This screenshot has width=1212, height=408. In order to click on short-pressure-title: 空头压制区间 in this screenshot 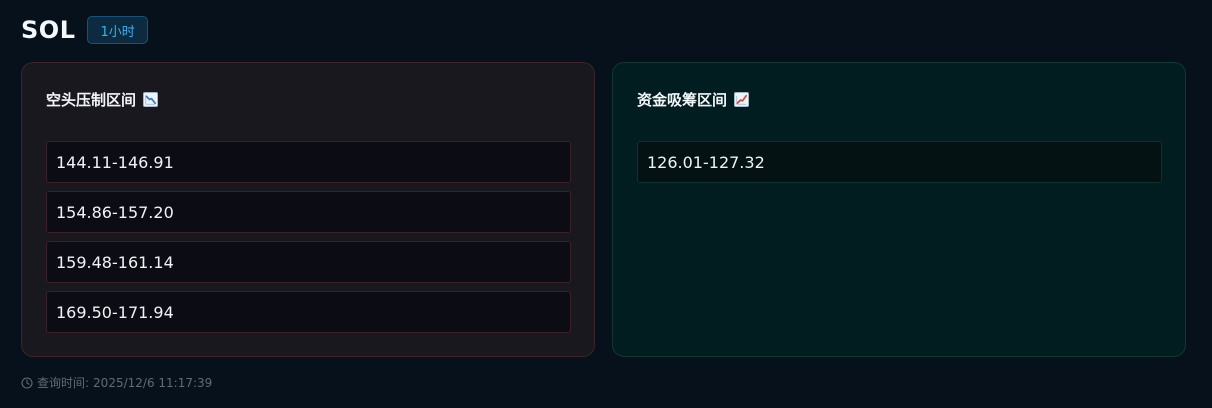, I will do `click(102, 99)`.